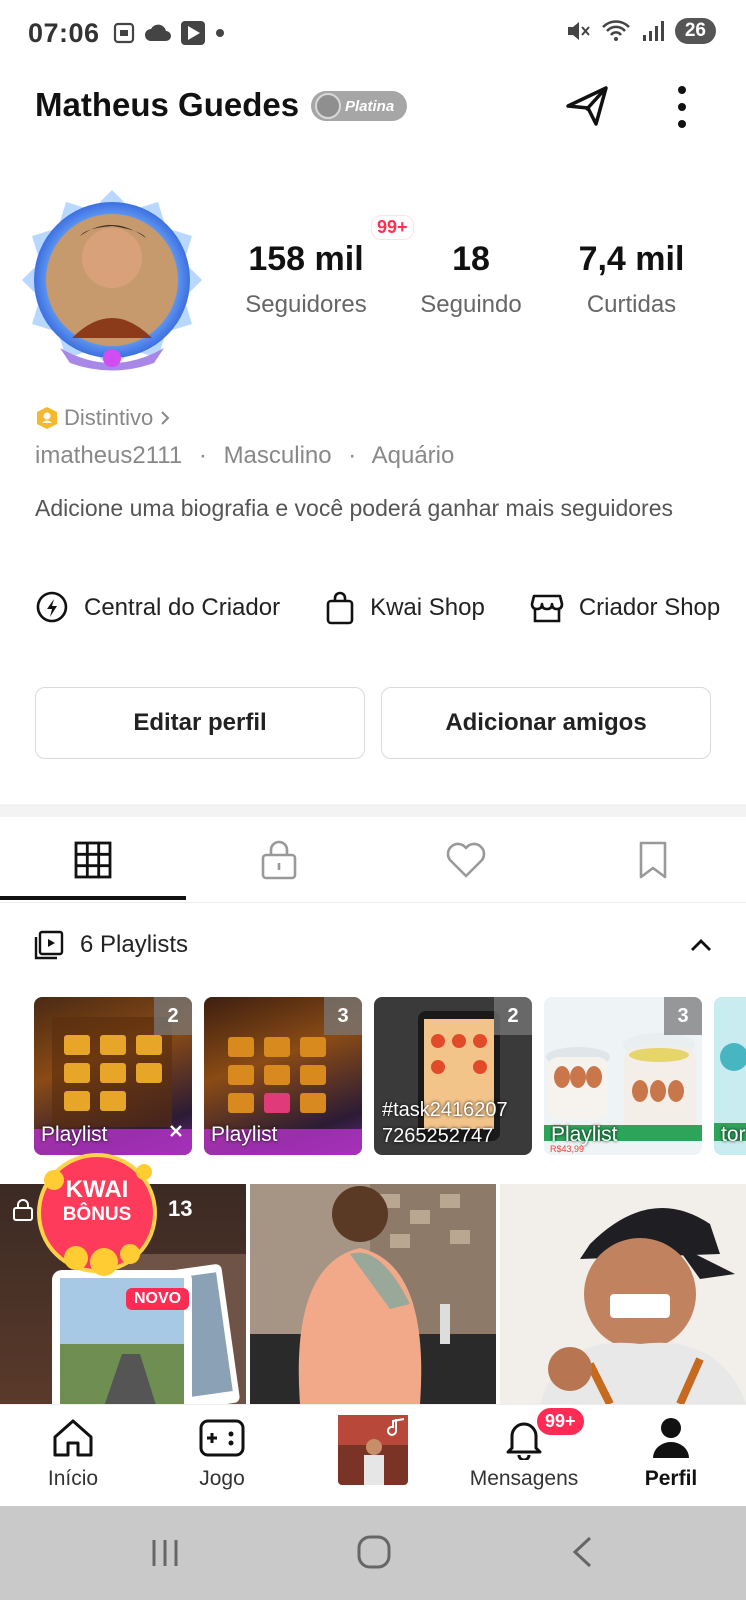 The width and height of the screenshot is (746, 1600). Describe the element at coordinates (328, 106) in the screenshot. I see `tier-icon` at that location.